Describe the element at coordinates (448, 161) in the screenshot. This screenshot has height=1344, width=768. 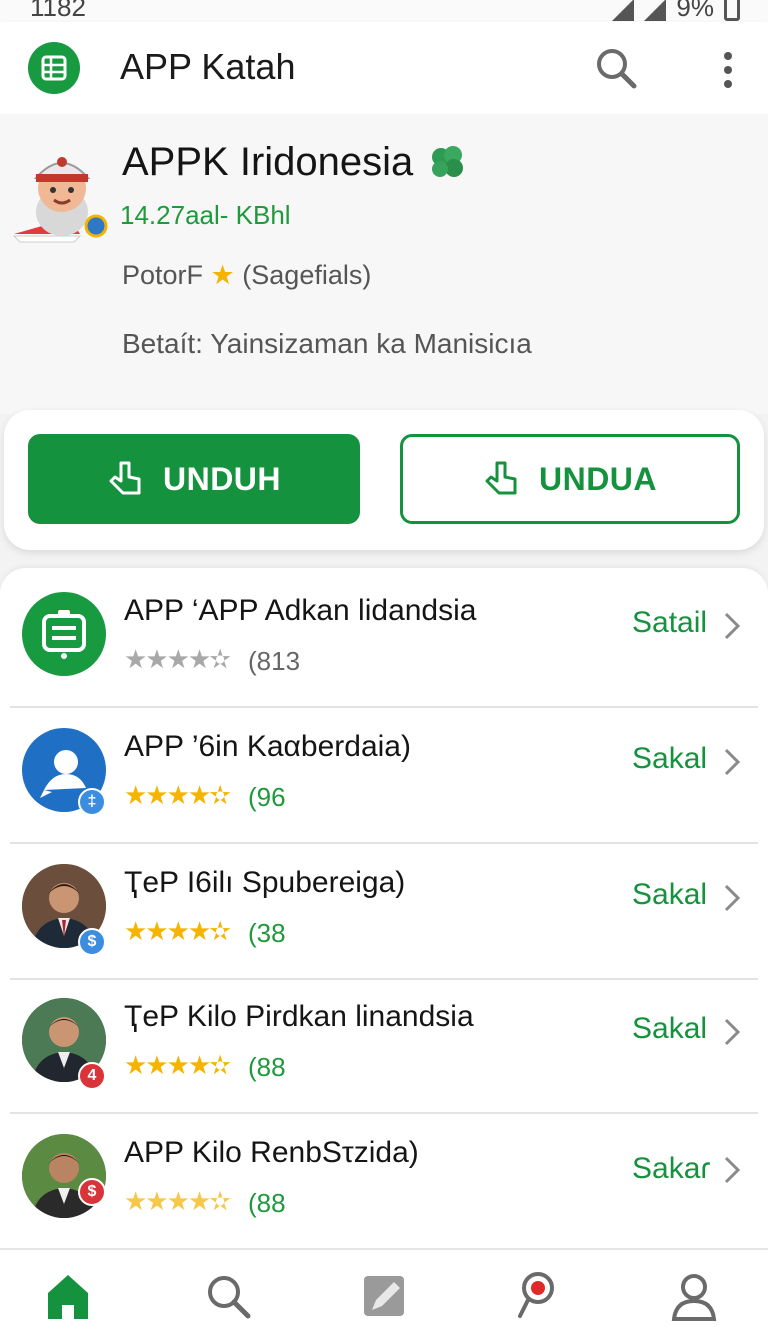
I see `clover-icon` at that location.